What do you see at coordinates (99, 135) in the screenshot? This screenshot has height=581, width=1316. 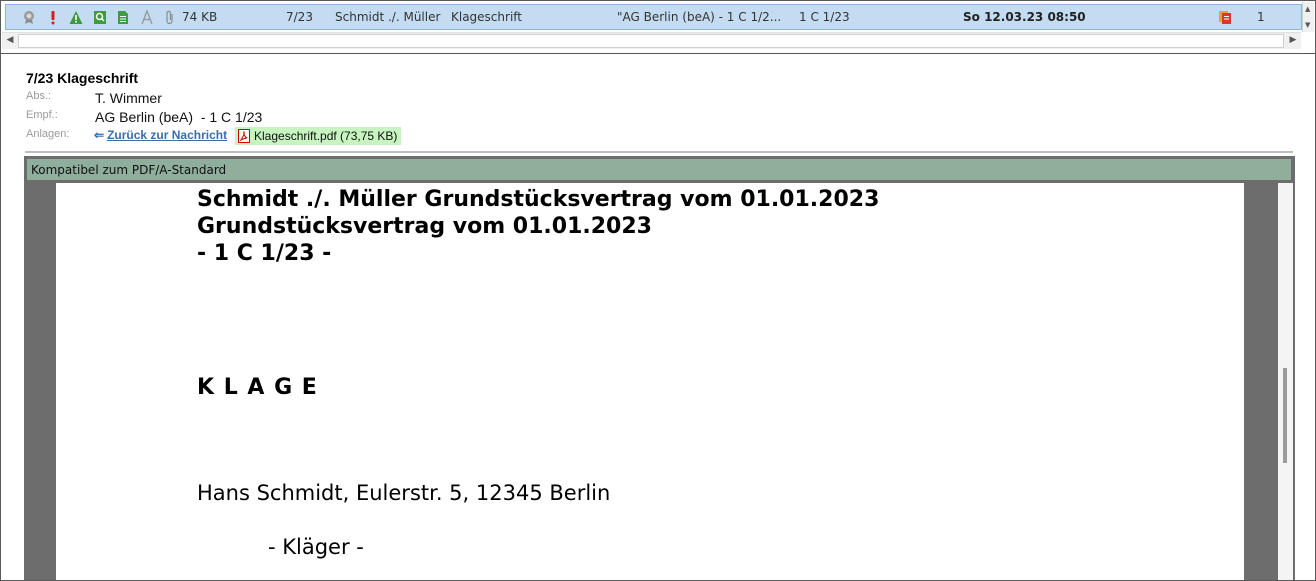 I see `arrow-left-icon: ⇐` at bounding box center [99, 135].